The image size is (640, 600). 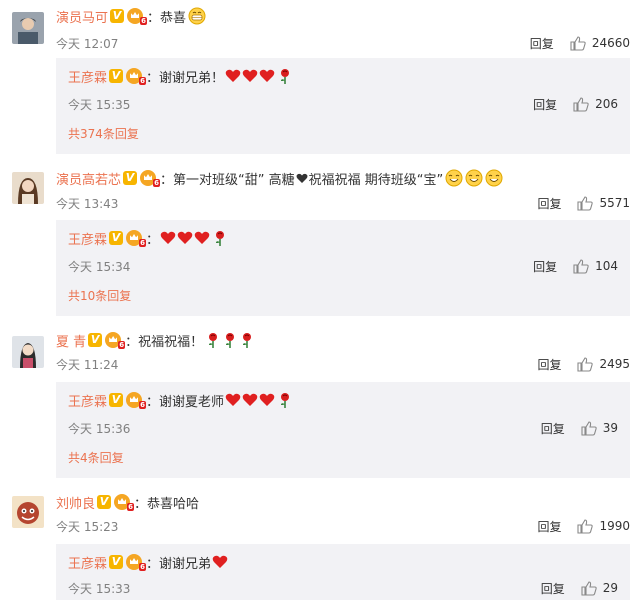 What do you see at coordinates (614, 364) in the screenshot?
I see `like-count: 2495` at bounding box center [614, 364].